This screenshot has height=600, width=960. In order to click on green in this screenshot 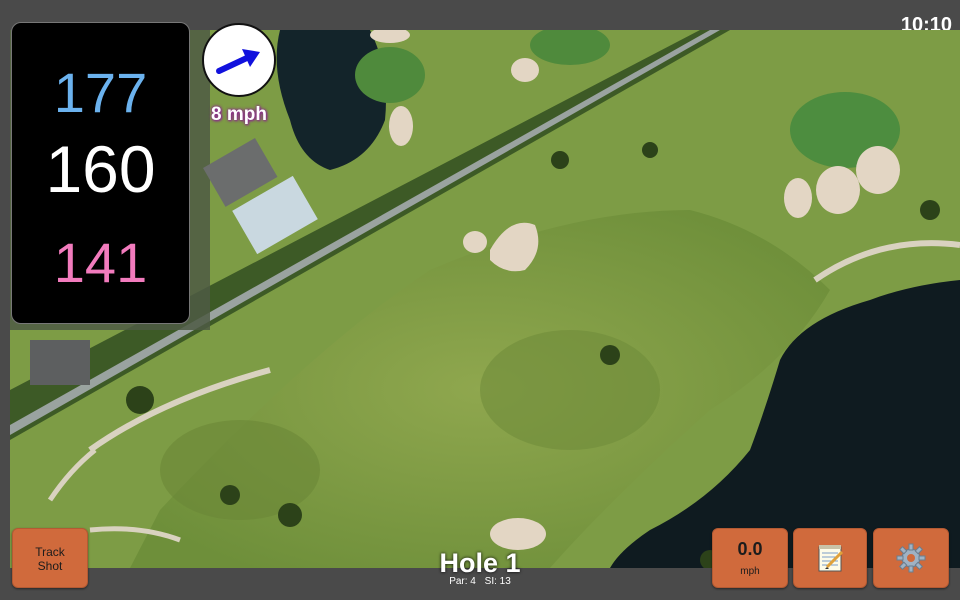, I will do `click(390, 75)`.